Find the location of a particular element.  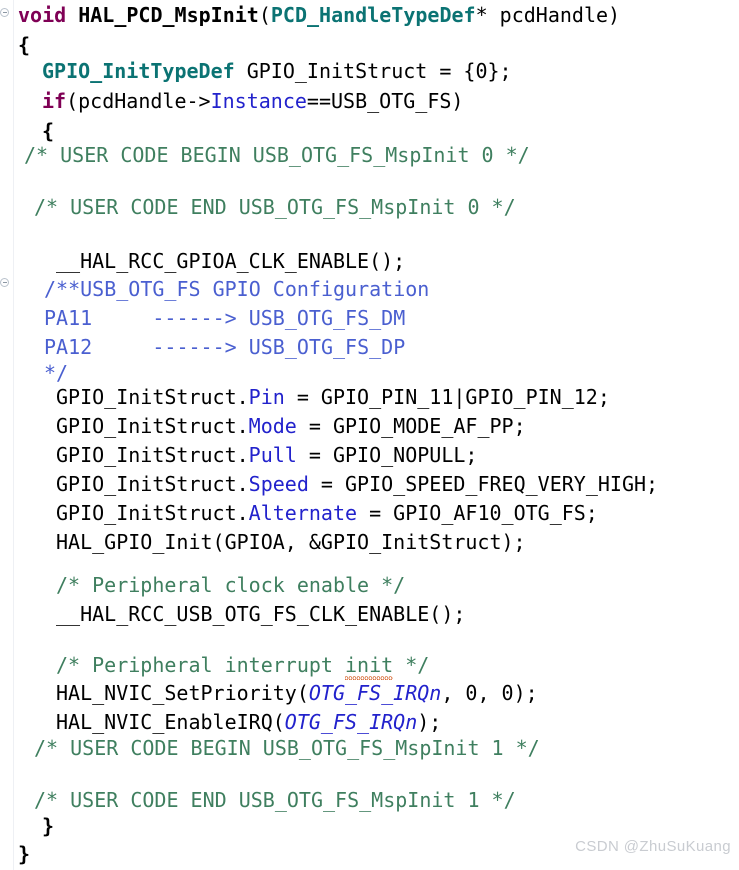

code-line: GPIO_InitStruct.Mode = GPIO_MODE_AF_PP; is located at coordinates (291, 426).